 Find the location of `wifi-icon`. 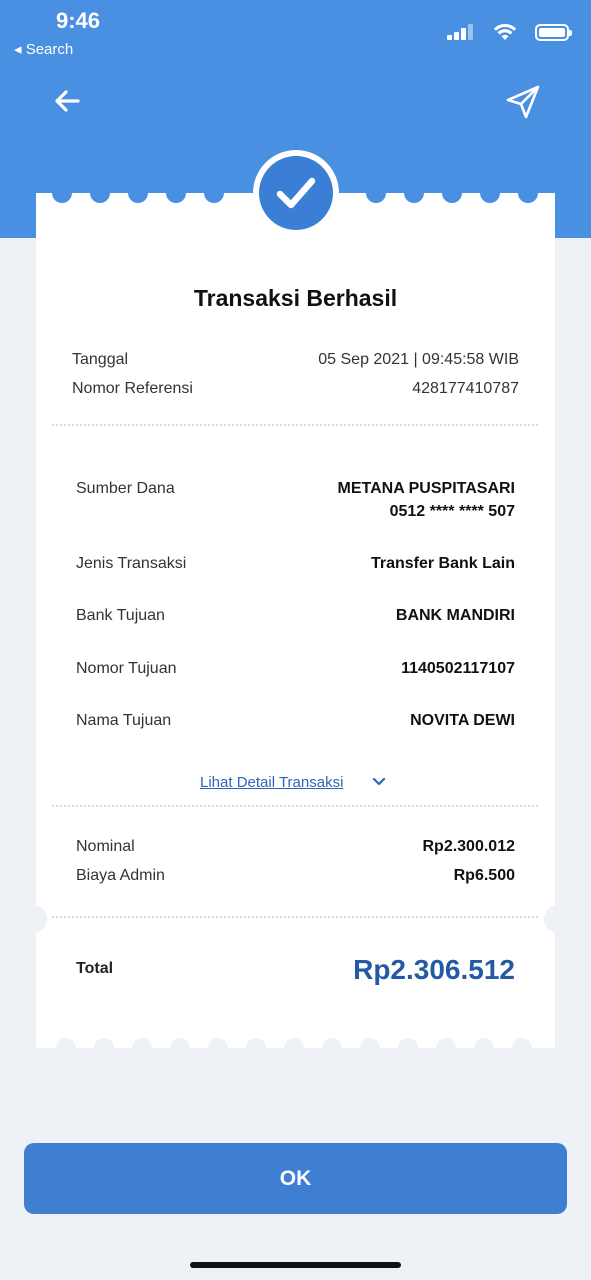

wifi-icon is located at coordinates (505, 31).